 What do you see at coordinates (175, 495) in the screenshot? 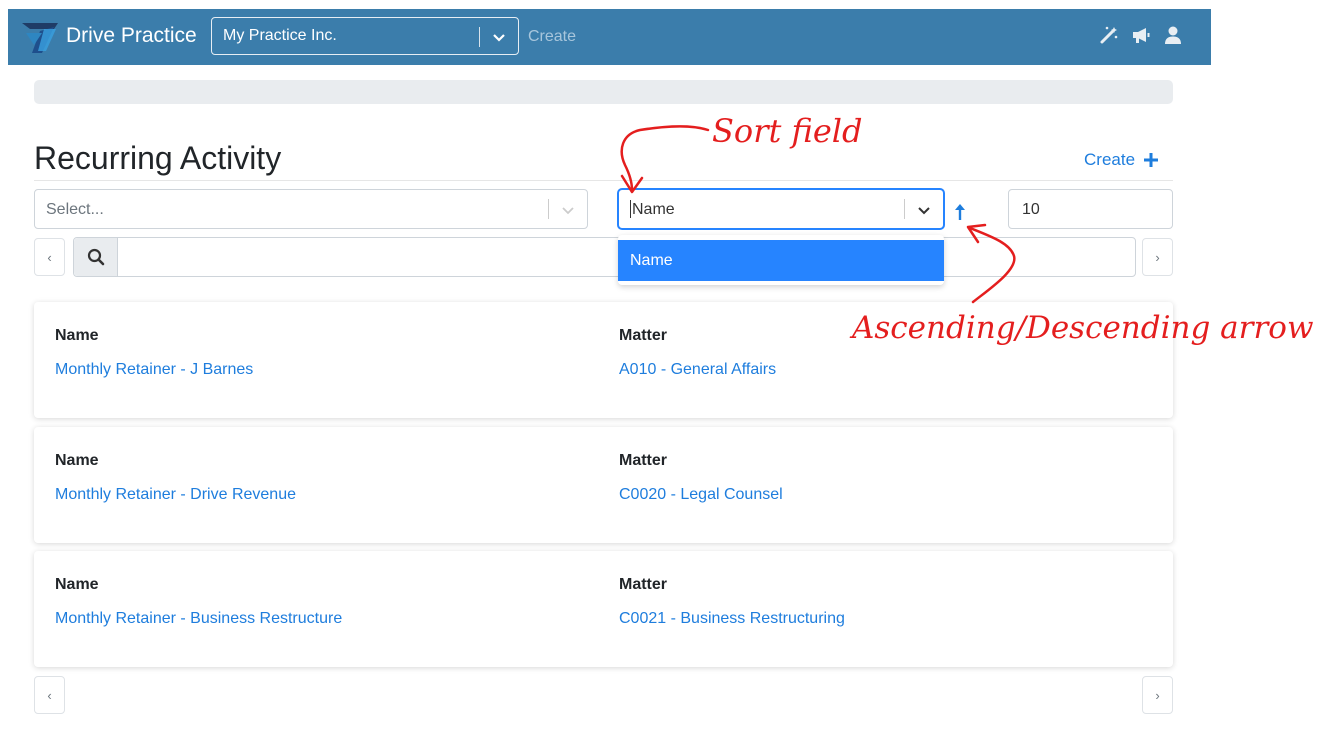
I see `record-name-link: Monthly Retainer - Drive Revenue` at bounding box center [175, 495].